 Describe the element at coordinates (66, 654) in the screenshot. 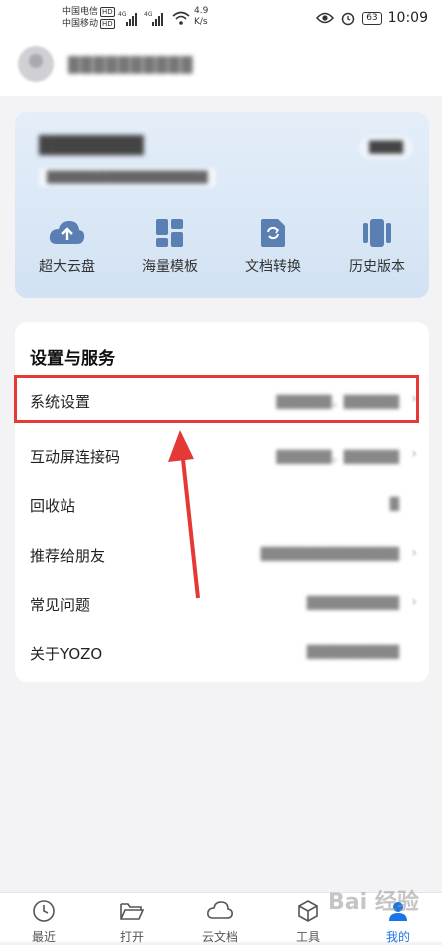

I see `row-label: 关于YOZO` at that location.